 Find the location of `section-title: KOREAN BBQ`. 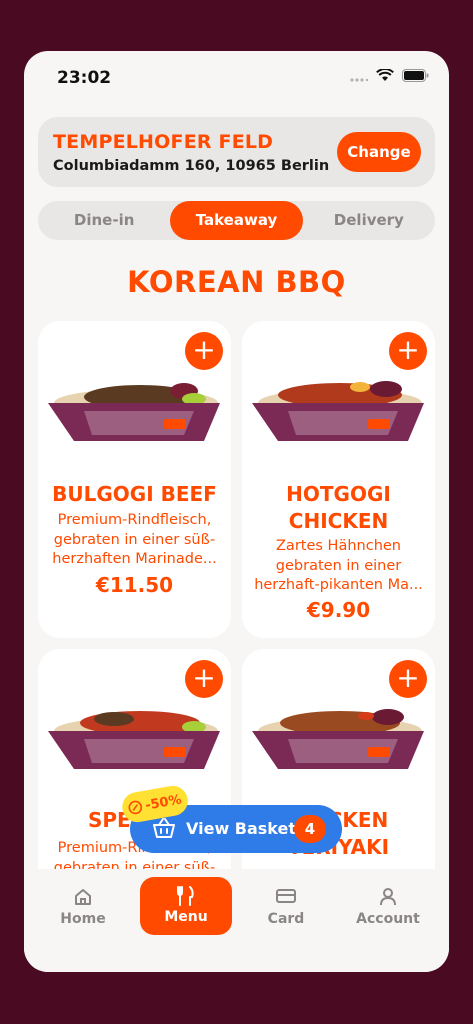

section-title: KOREAN BBQ is located at coordinates (236, 282).